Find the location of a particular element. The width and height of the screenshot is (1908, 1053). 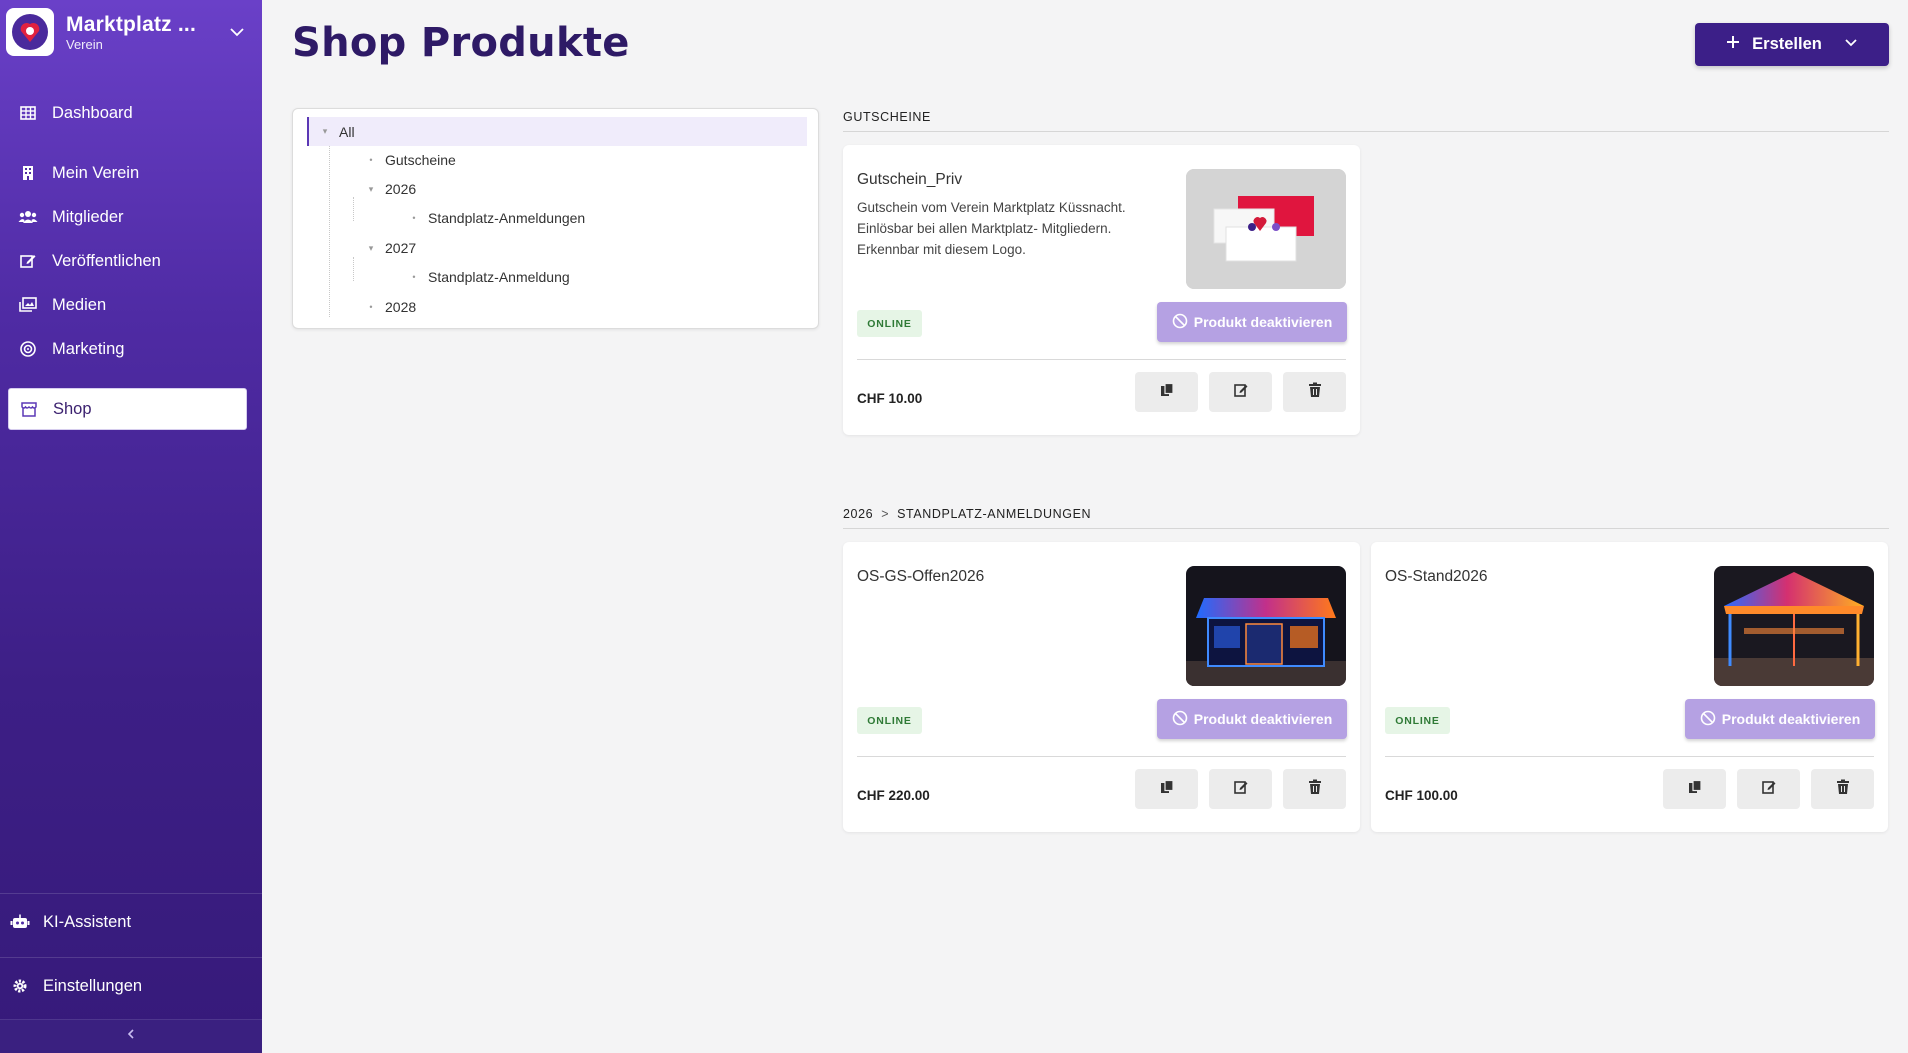

tree-node-2026: ▾ 2026 is located at coordinates (390, 189).